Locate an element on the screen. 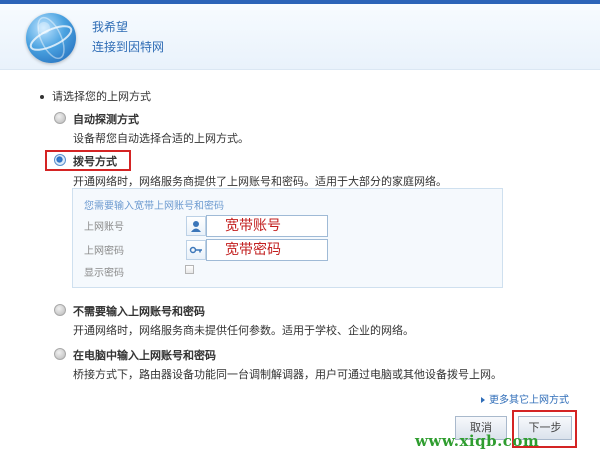  option-auto-detect-label: 自动探测方式 is located at coordinates (106, 119).